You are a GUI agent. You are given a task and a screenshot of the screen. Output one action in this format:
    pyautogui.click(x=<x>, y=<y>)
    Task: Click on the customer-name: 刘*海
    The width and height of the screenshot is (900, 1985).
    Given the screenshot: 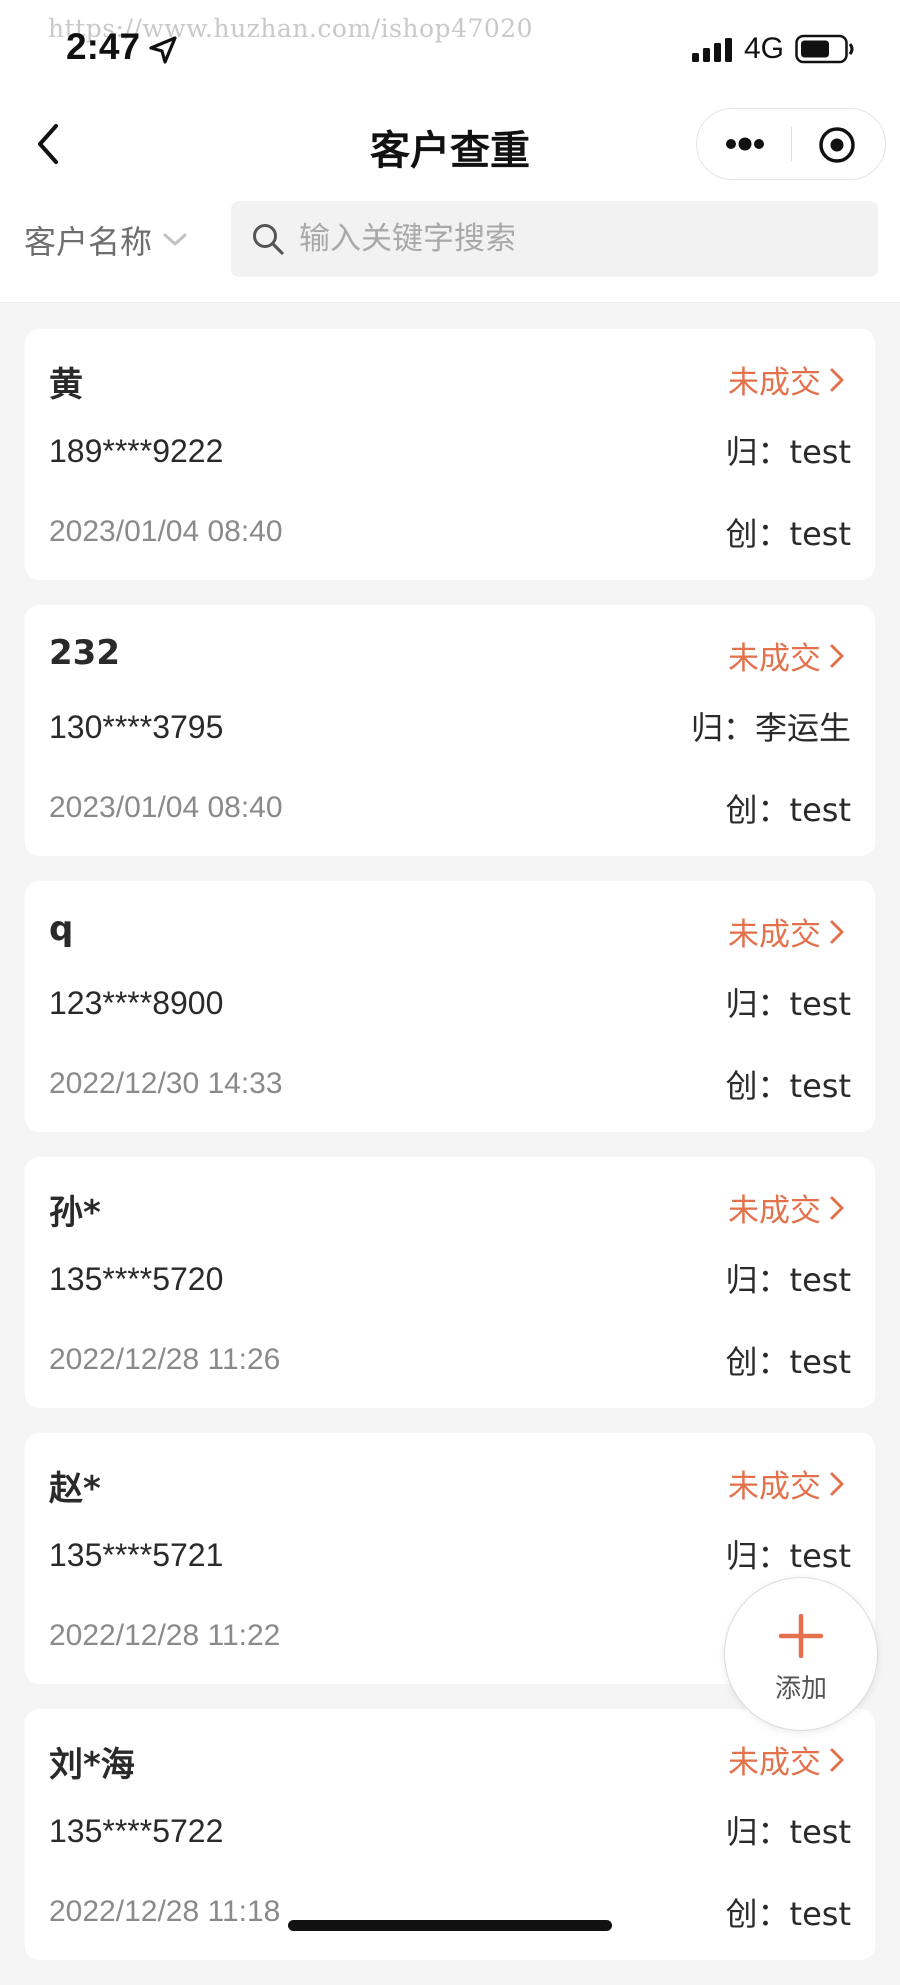 What is the action you would take?
    pyautogui.click(x=92, y=1765)
    